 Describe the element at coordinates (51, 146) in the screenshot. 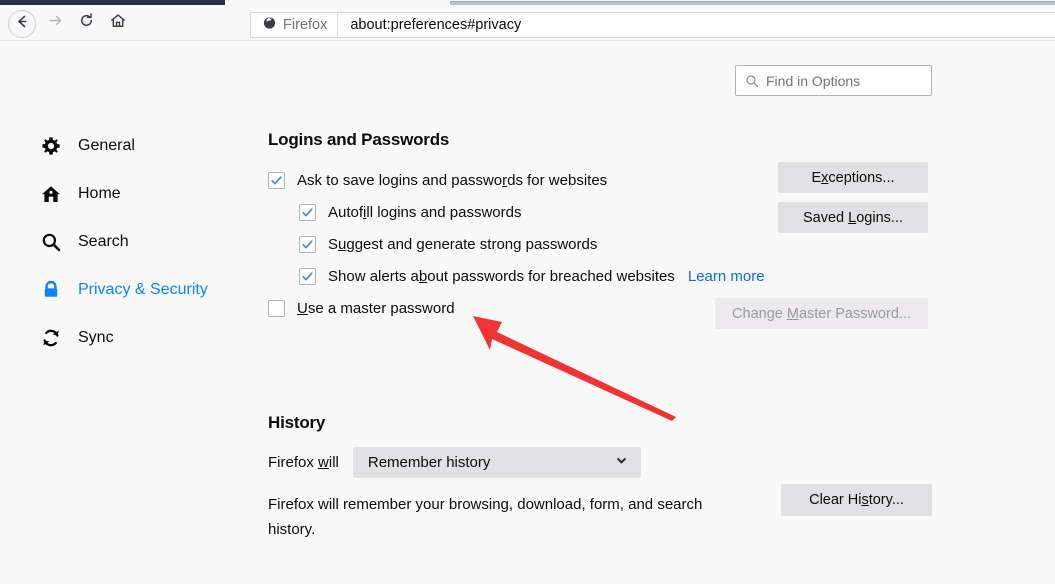

I see `gear-icon` at that location.